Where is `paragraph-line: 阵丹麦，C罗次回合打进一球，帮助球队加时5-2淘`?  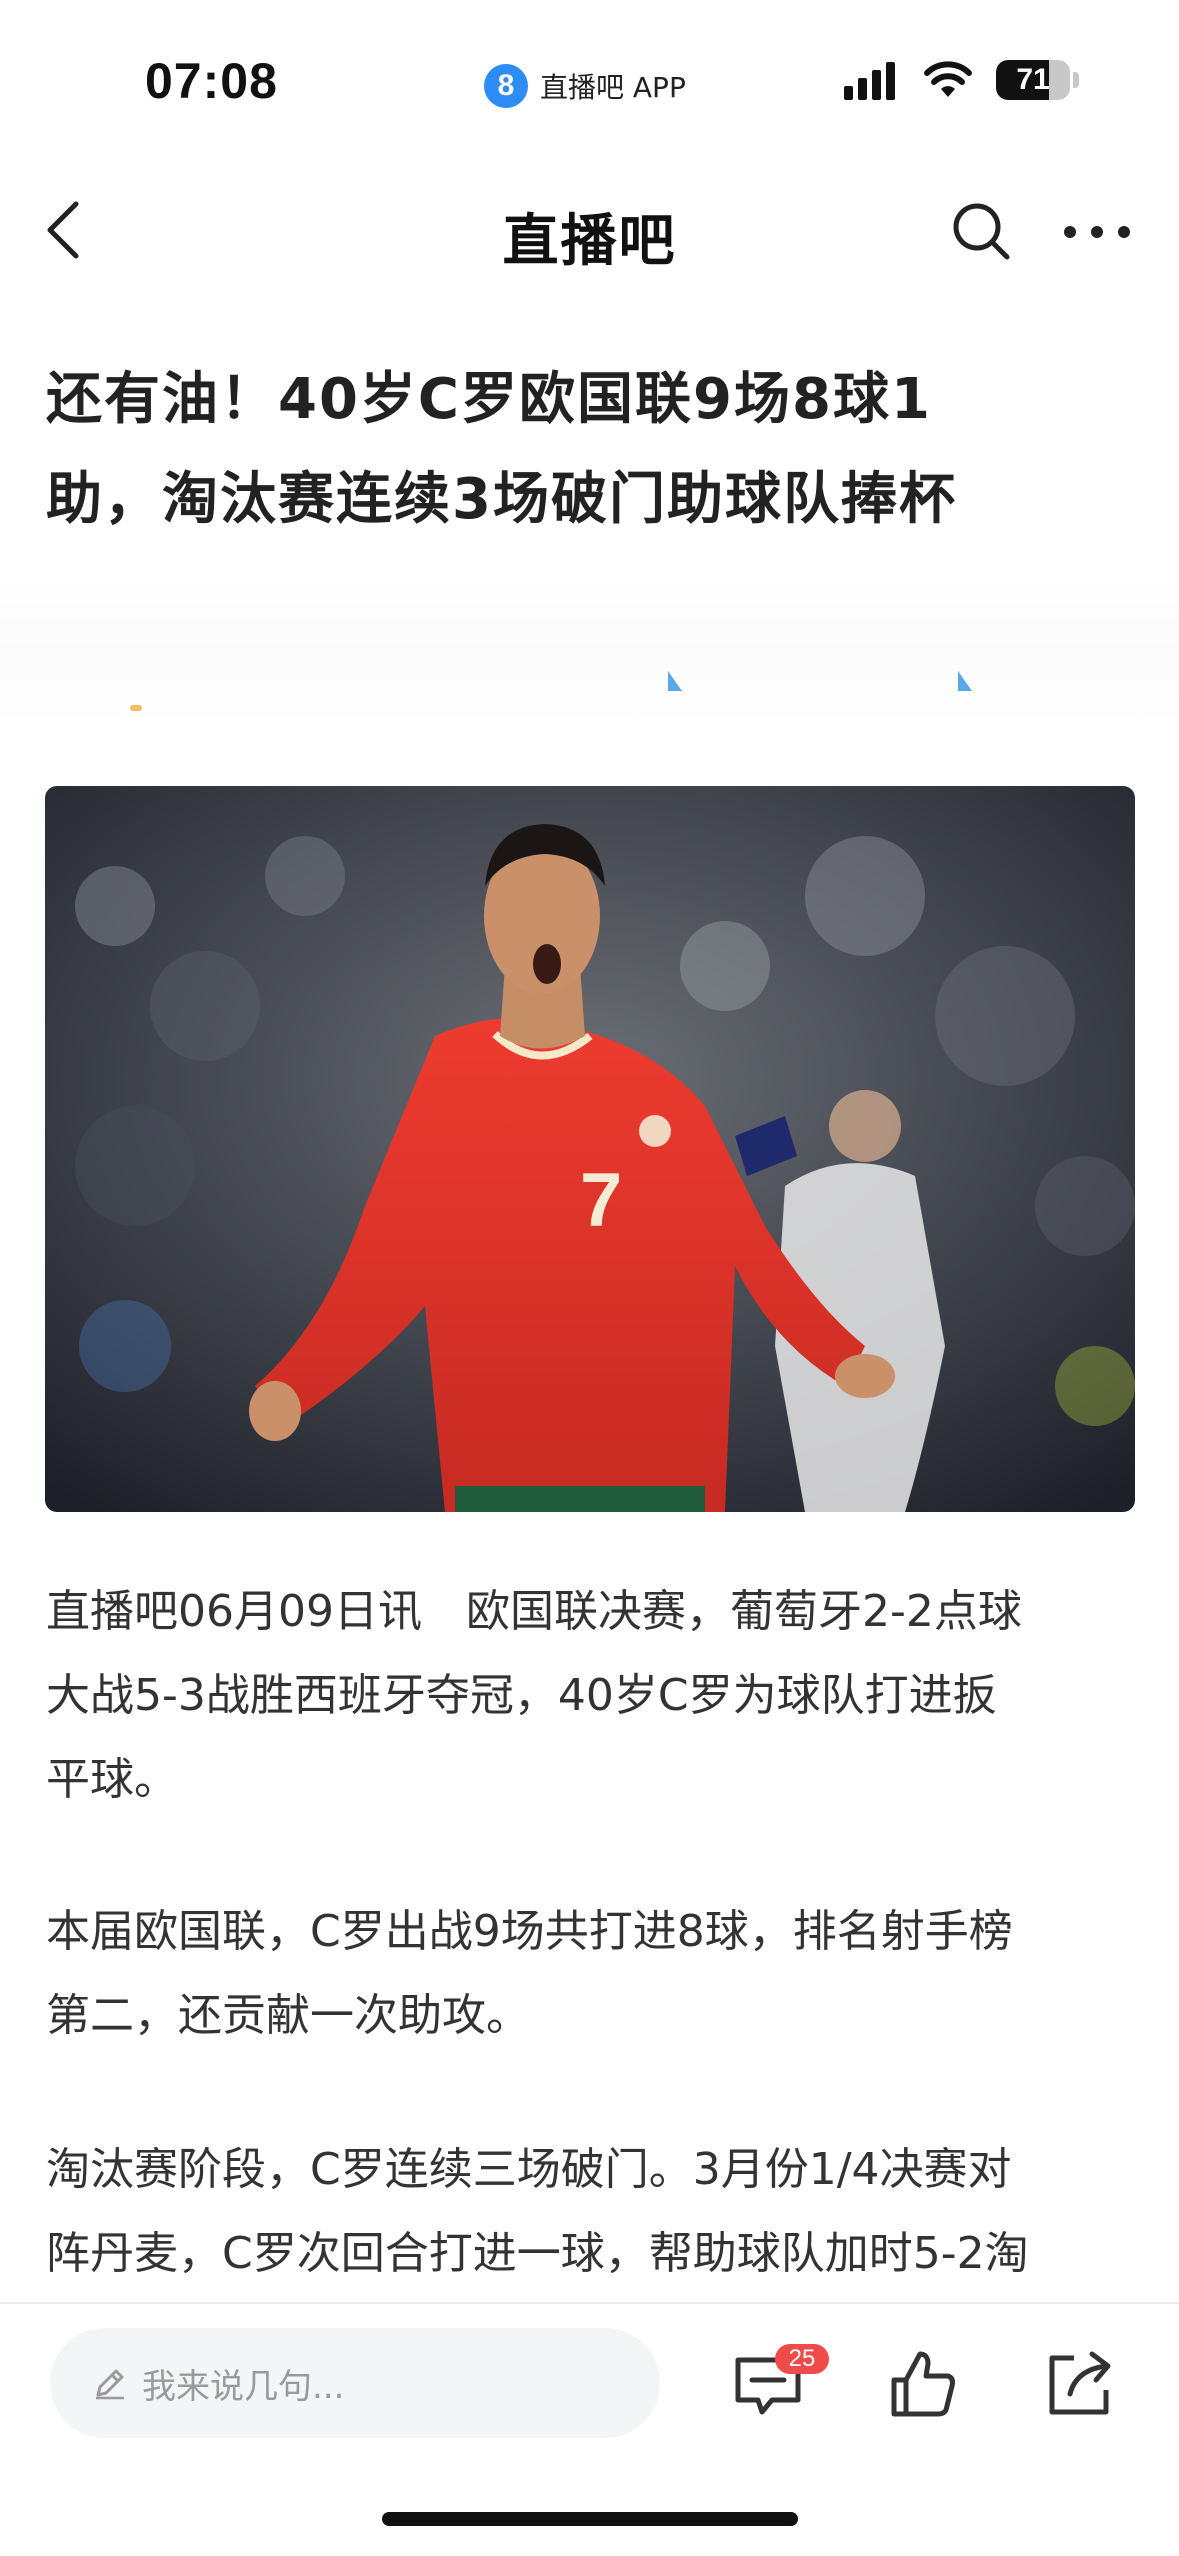
paragraph-line: 阵丹麦，C罗次回合打进一球，帮助球队加时5-2淘 is located at coordinates (537, 2253).